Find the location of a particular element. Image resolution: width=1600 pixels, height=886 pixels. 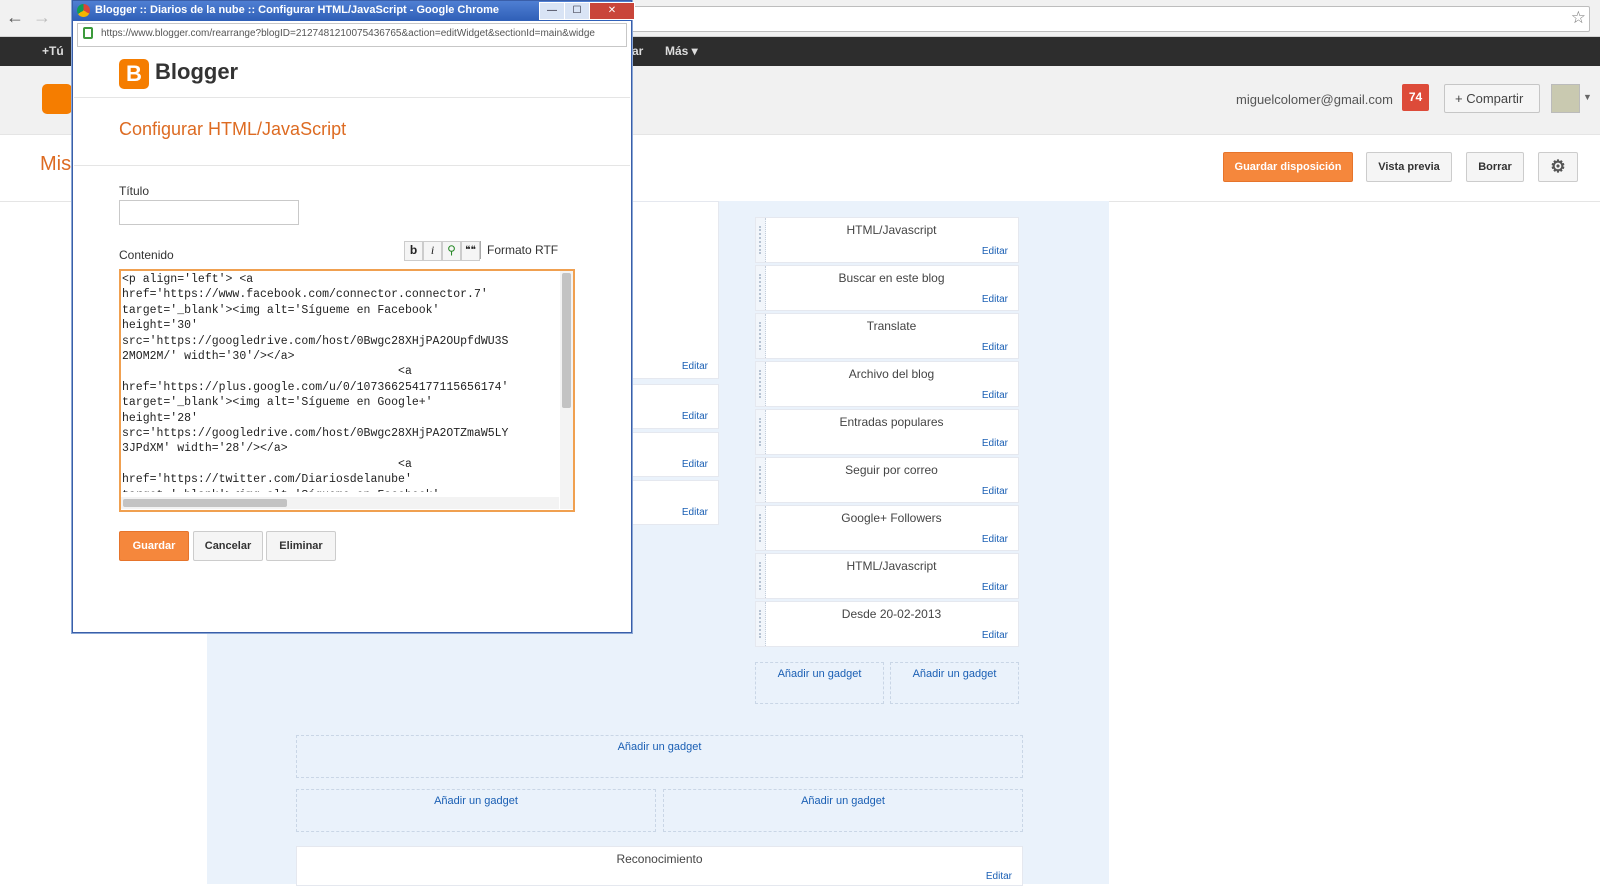

link-icon: ⚲ is located at coordinates (451, 251).